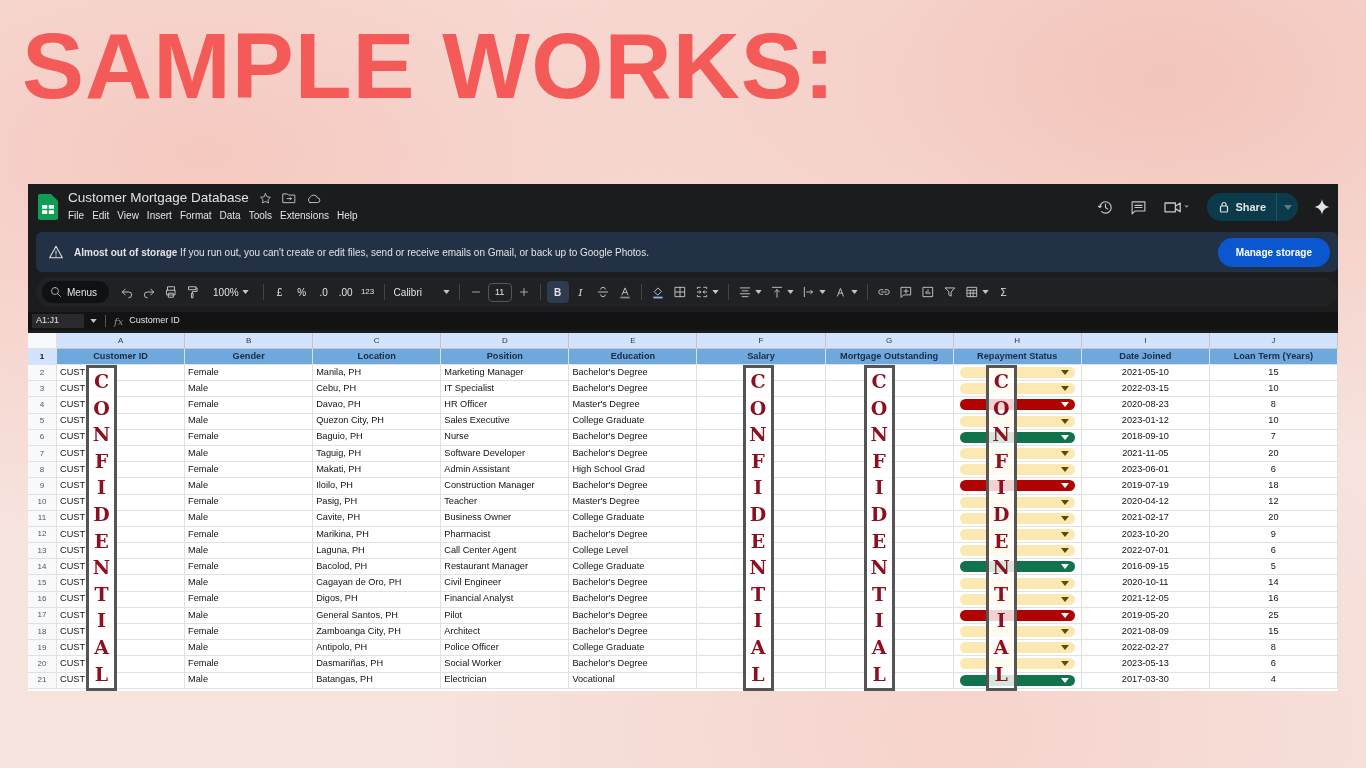 The image size is (1366, 768). I want to click on table-cell: Teacher, so click(505, 502).